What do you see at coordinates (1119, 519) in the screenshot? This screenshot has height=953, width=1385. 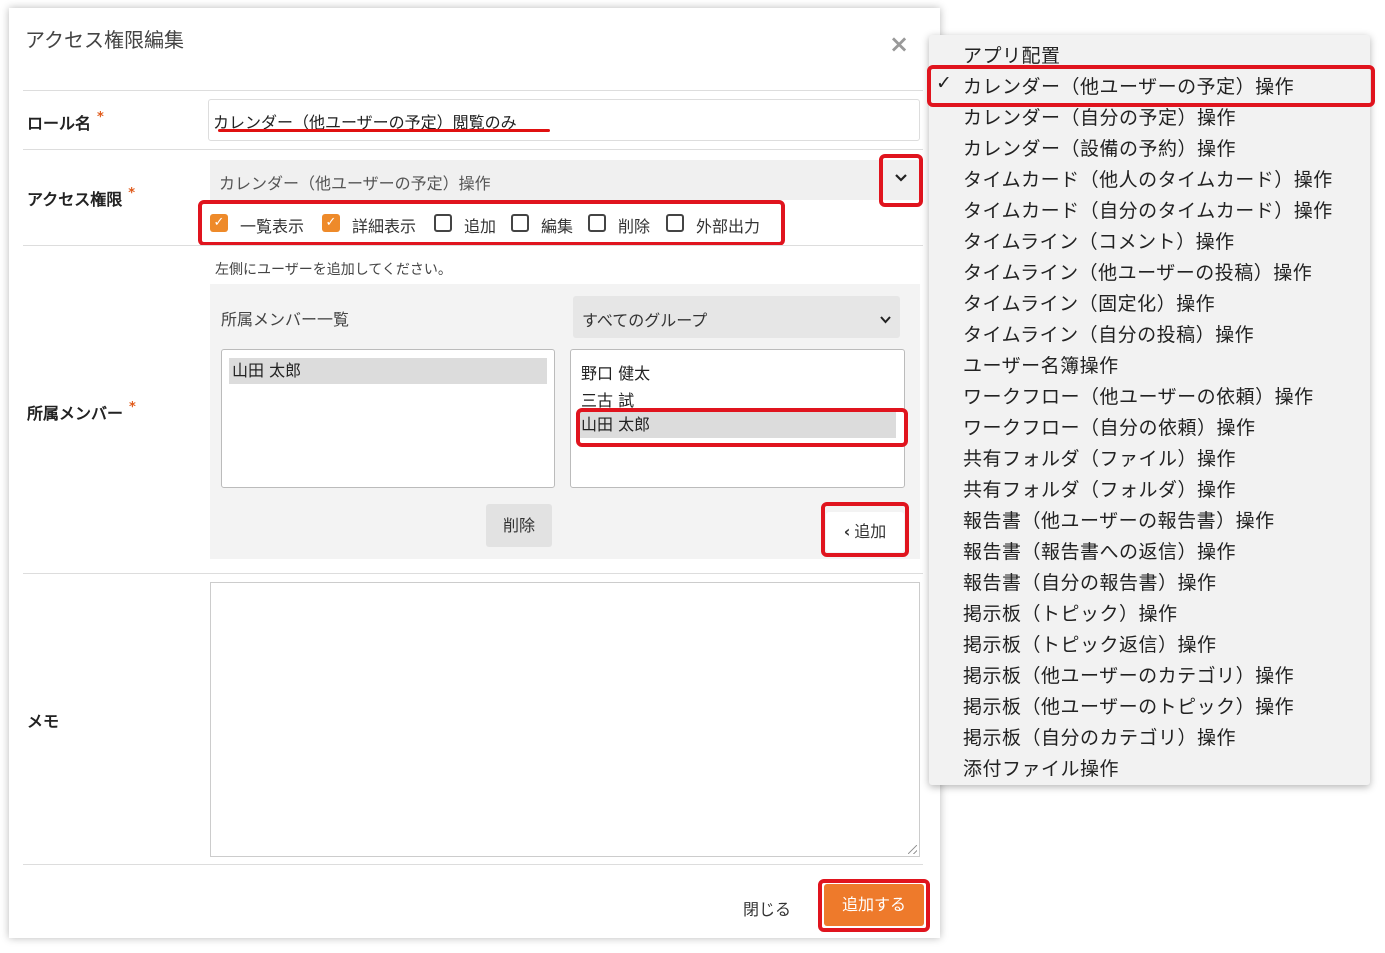 I see `dropdown-option: 報告書（他ユーザーの報告書）操作` at bounding box center [1119, 519].